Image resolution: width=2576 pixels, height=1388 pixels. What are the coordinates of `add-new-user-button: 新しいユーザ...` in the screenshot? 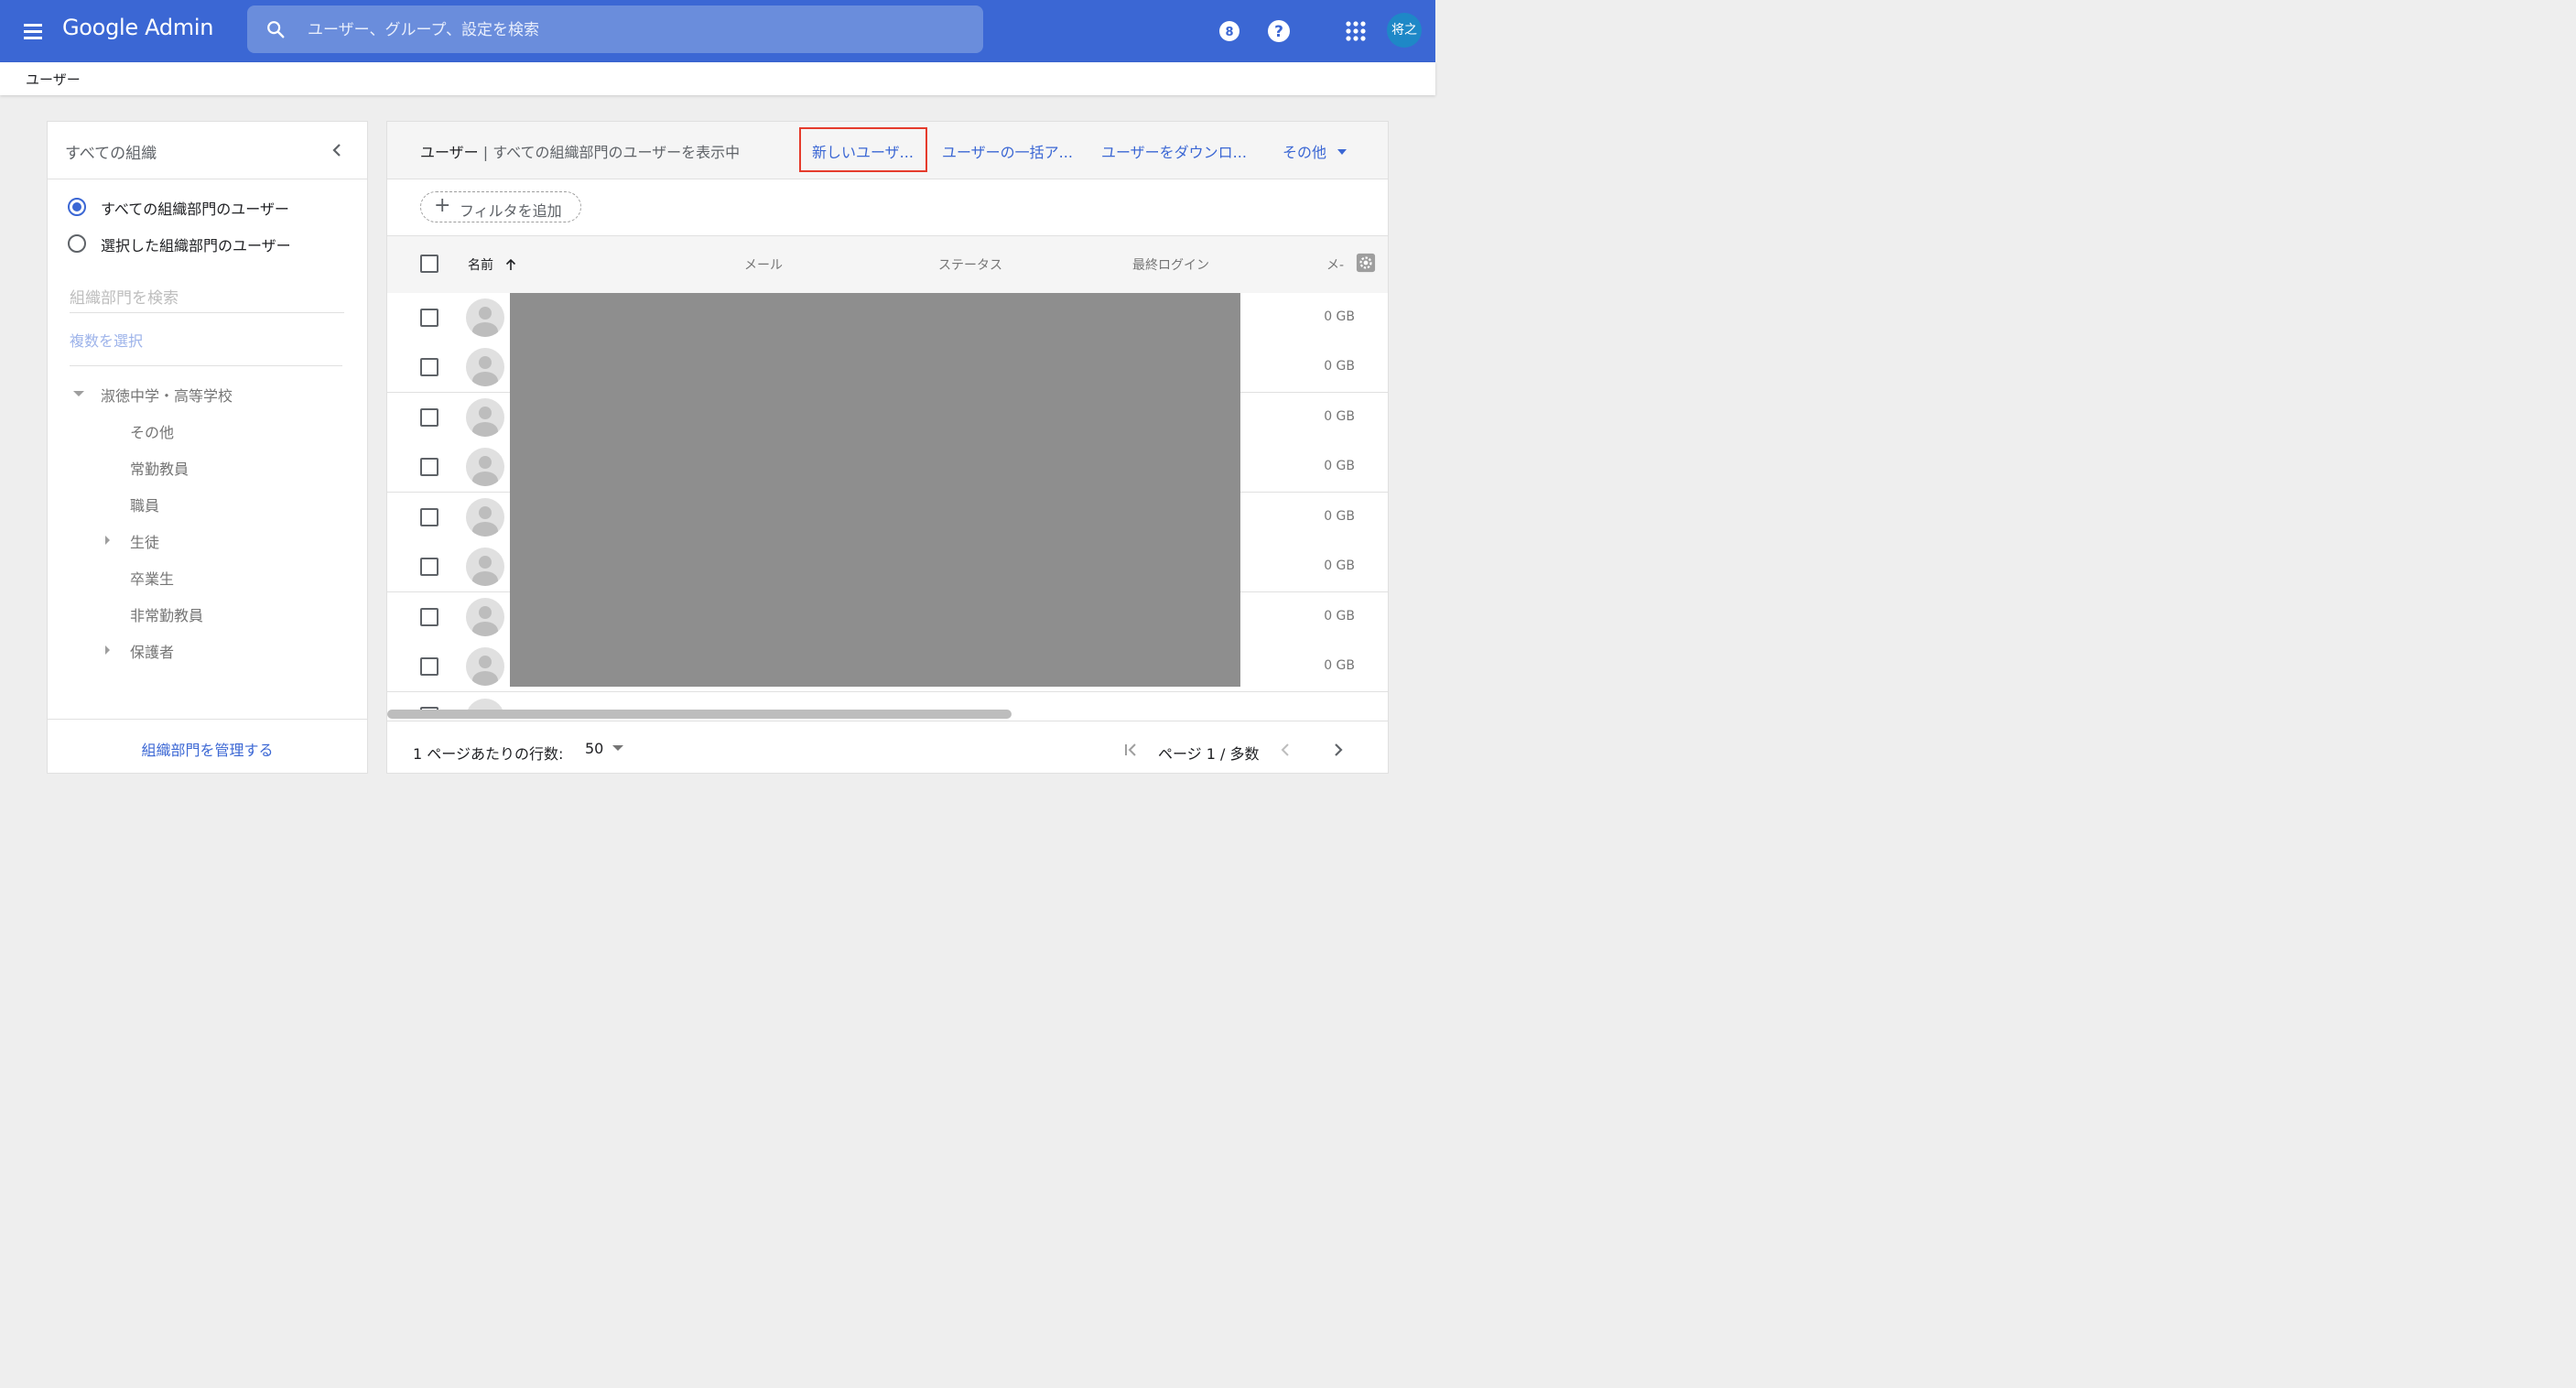 It's located at (863, 151).